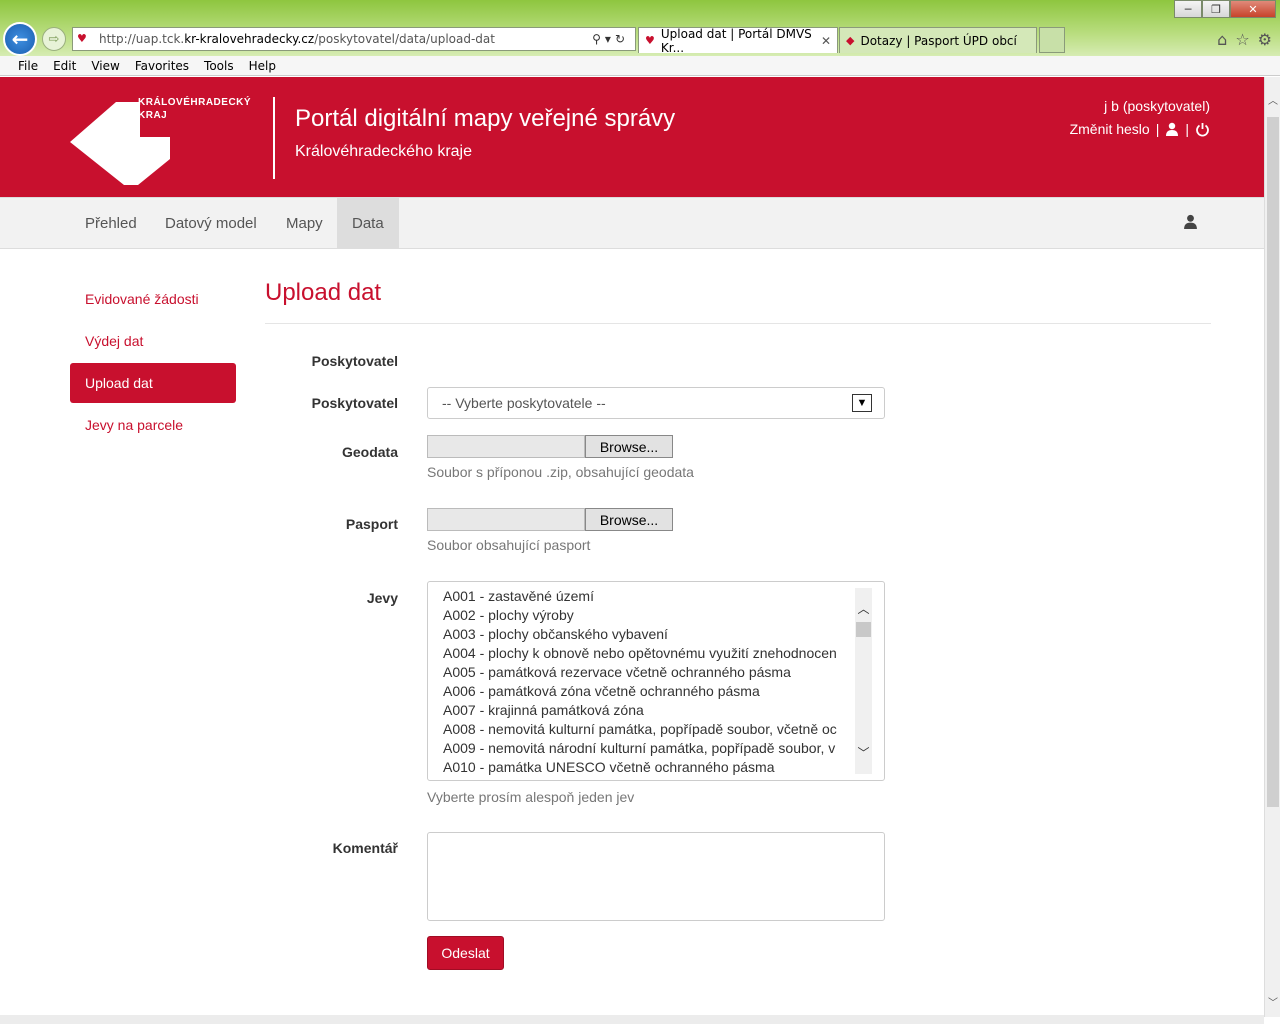 This screenshot has width=1280, height=1024. Describe the element at coordinates (105, 66) in the screenshot. I see `menu-view: View` at that location.